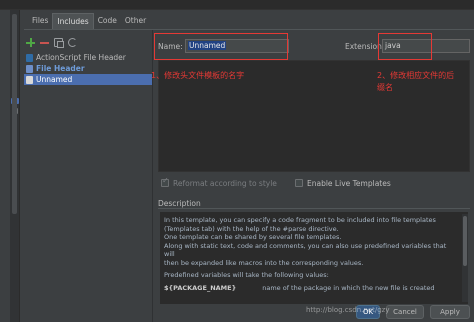 The width and height of the screenshot is (474, 322). What do you see at coordinates (249, 29) in the screenshot?
I see `tabs-divider` at bounding box center [249, 29].